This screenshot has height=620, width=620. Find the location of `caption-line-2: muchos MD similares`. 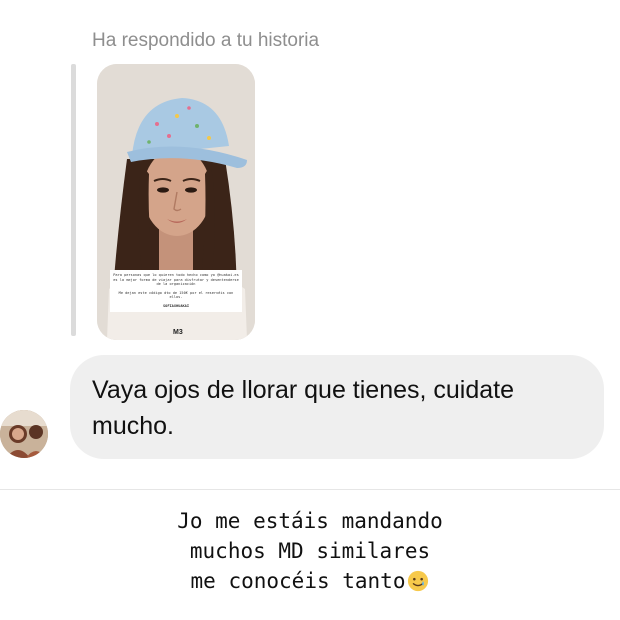

caption-line-2: muchos MD similares is located at coordinates (310, 551).